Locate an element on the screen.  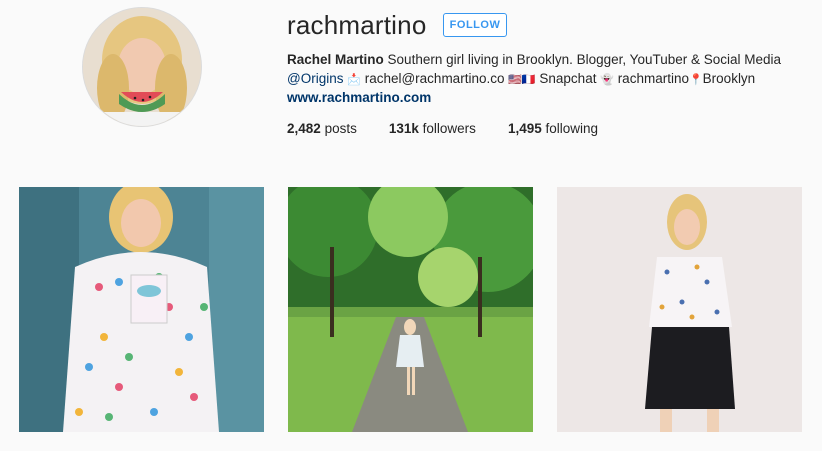
bio-snapchat-user: rachmartino is located at coordinates (653, 78).